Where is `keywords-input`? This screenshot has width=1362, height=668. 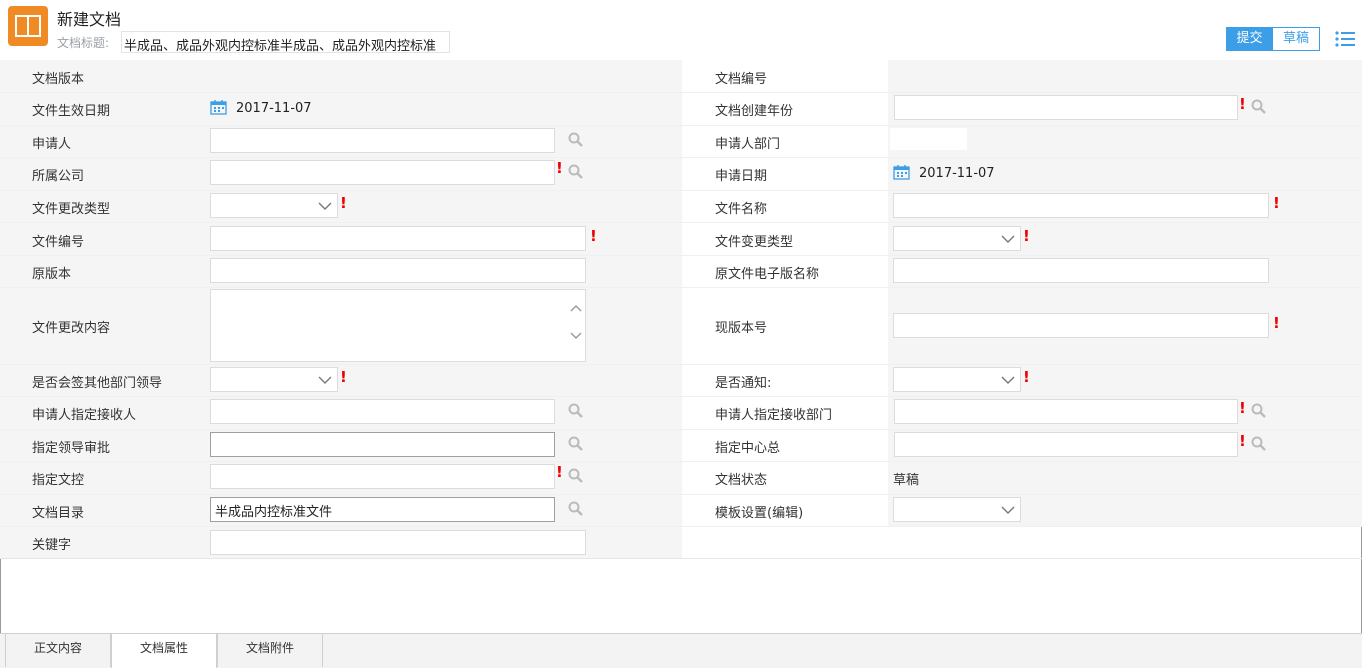 keywords-input is located at coordinates (398, 542).